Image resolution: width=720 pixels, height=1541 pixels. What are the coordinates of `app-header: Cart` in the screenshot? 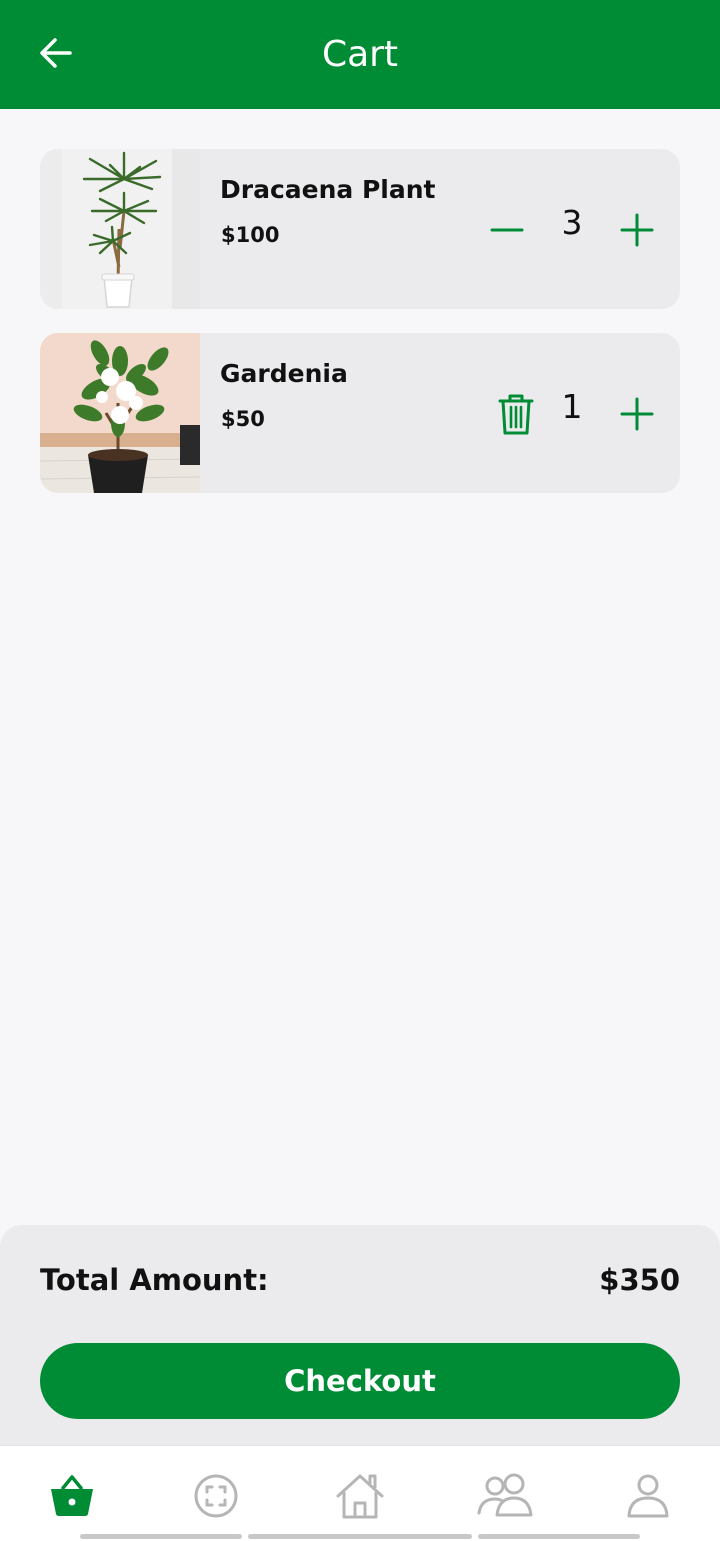 It's located at (360, 54).